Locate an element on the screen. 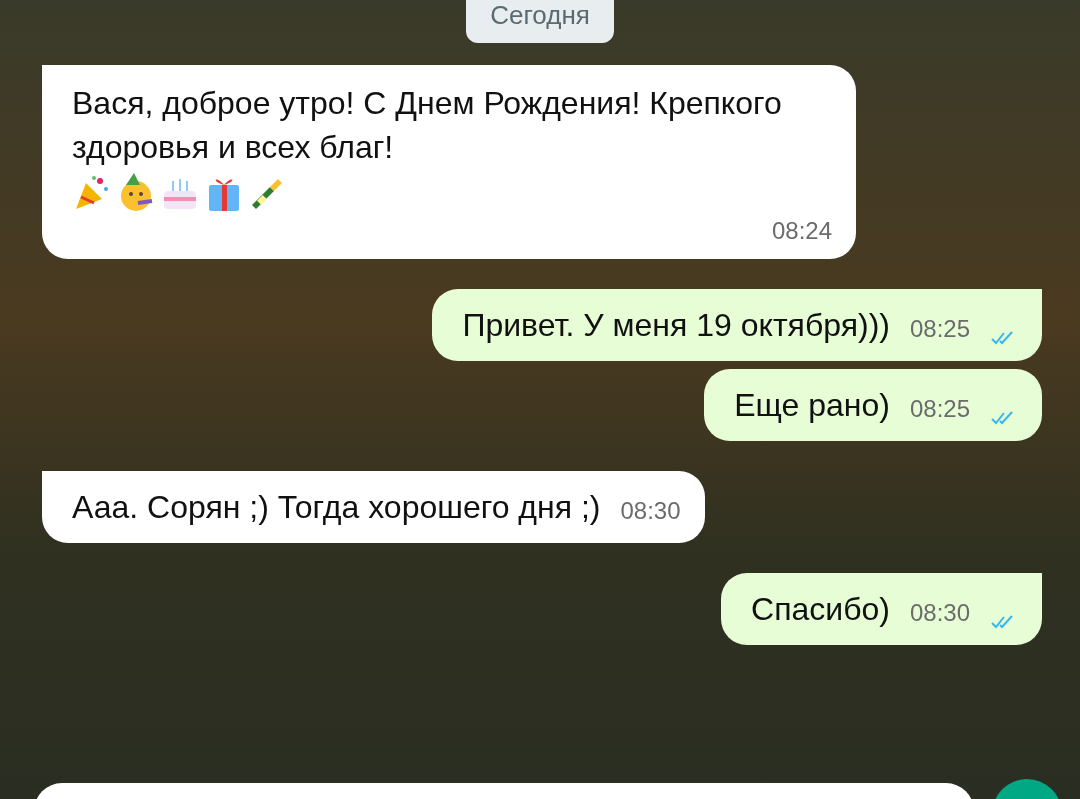  message-text: Вася, доброе утро! С Днем Рождения! Крепкого здоровья и всех благ! is located at coordinates (427, 125).